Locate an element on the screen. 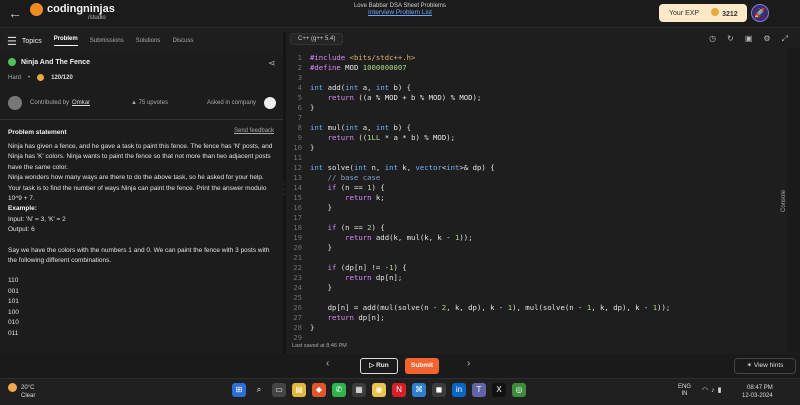 The height and width of the screenshot is (405, 800). timer-icon: ◷ is located at coordinates (712, 39).